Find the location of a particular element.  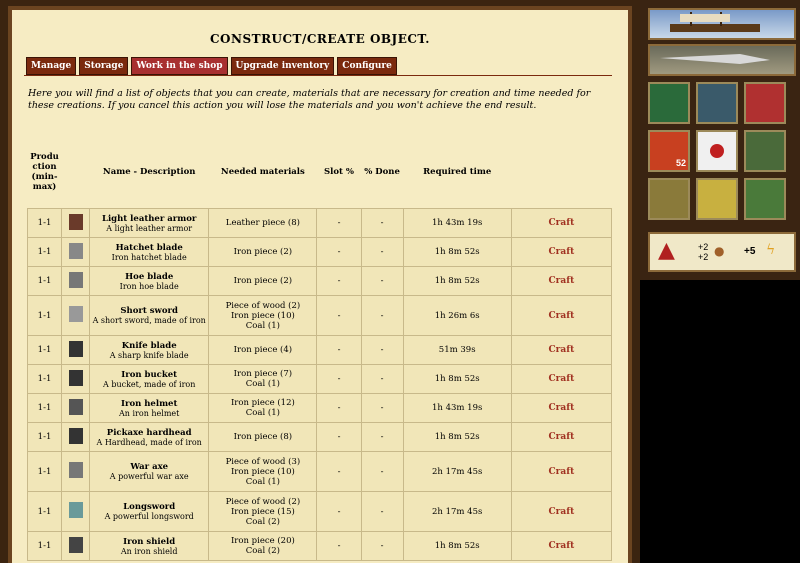

tab-configure: Configure is located at coordinates (367, 66).